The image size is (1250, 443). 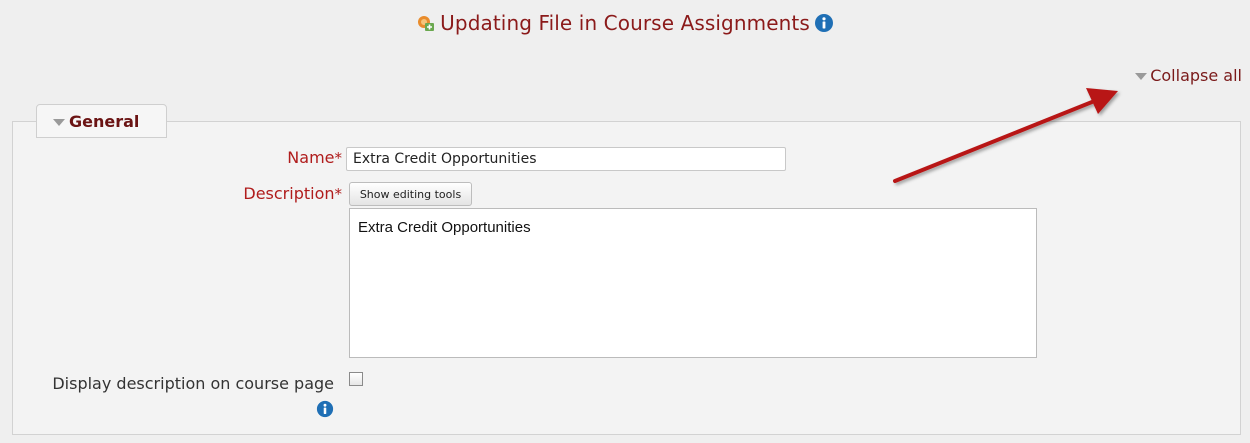 What do you see at coordinates (410, 194) in the screenshot?
I see `show-editing-tools-button: Show editing tools` at bounding box center [410, 194].